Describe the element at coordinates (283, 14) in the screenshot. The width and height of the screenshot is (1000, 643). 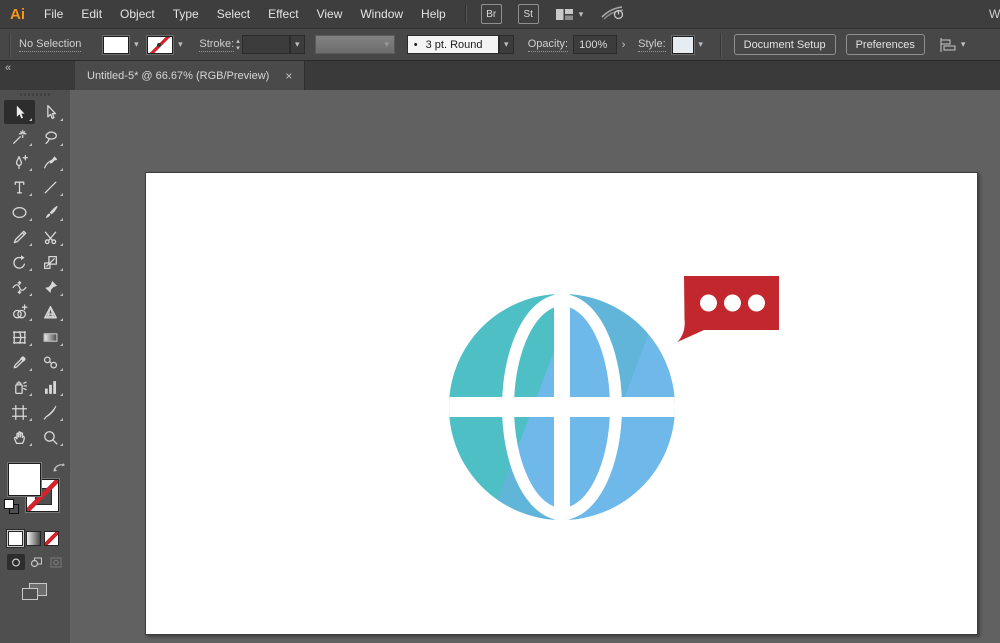
I see `menu-item-effect: Effect` at that location.